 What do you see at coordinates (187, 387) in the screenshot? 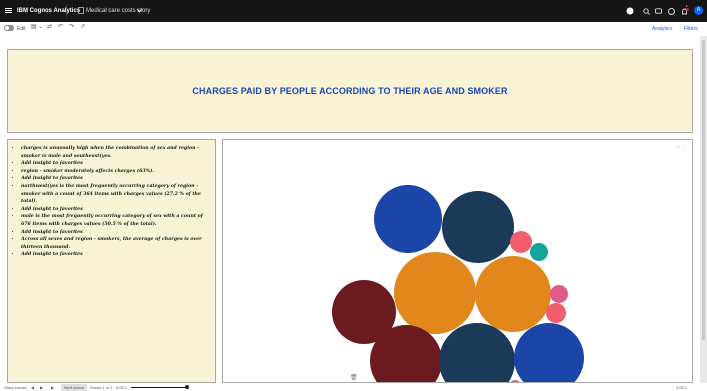
I see `timeline-knob` at bounding box center [187, 387].